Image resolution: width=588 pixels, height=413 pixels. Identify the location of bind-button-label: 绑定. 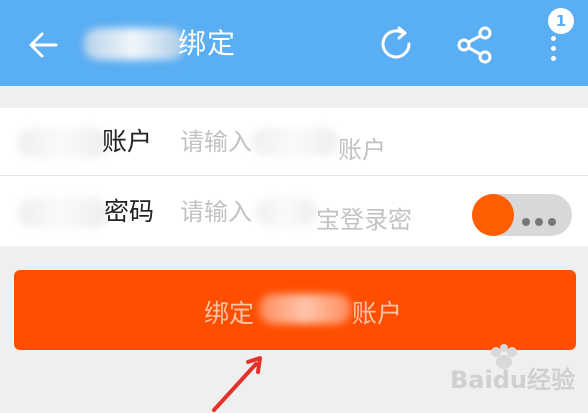
(229, 313).